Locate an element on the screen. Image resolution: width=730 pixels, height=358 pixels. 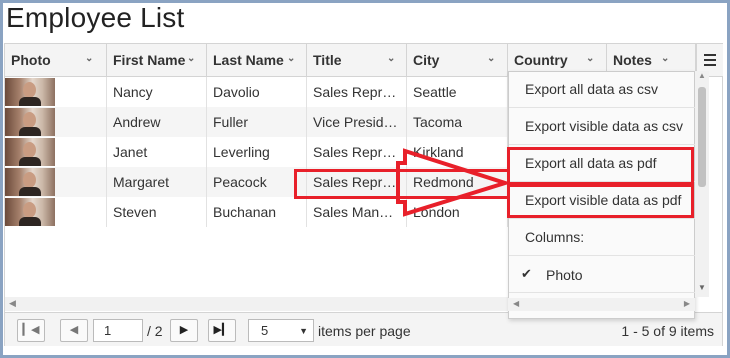
annotation-arrow is located at coordinates (454, 182).